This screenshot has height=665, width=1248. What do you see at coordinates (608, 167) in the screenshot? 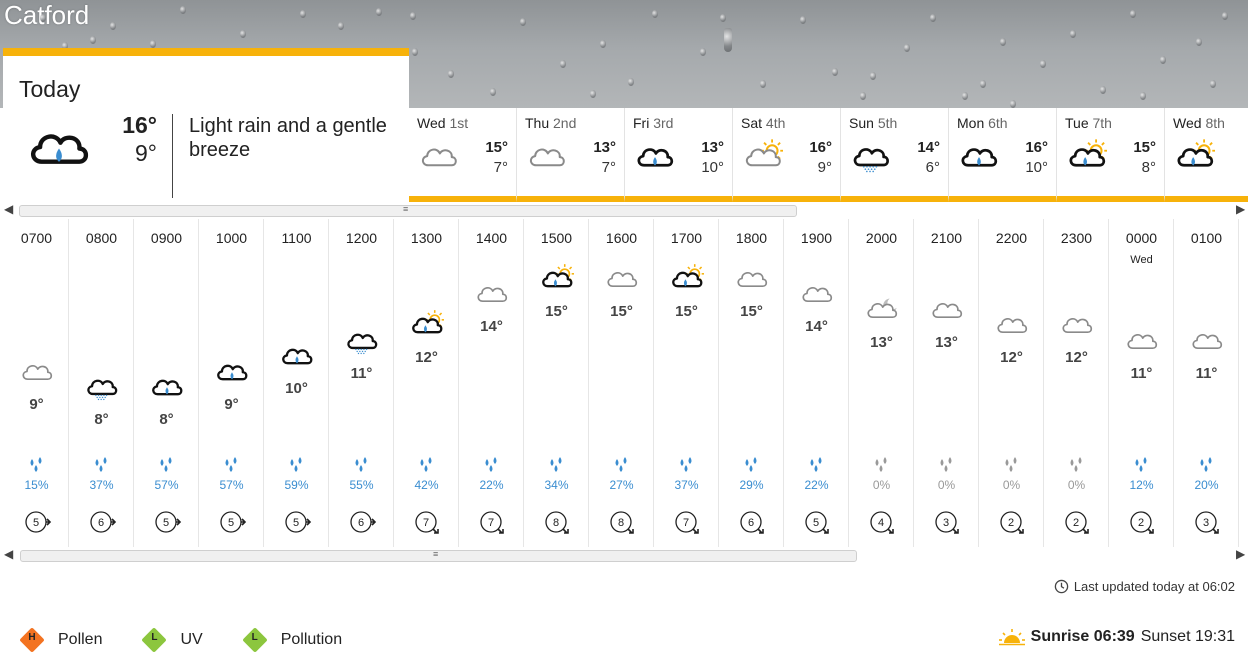
I see `day-low-temp: 7°` at bounding box center [608, 167].